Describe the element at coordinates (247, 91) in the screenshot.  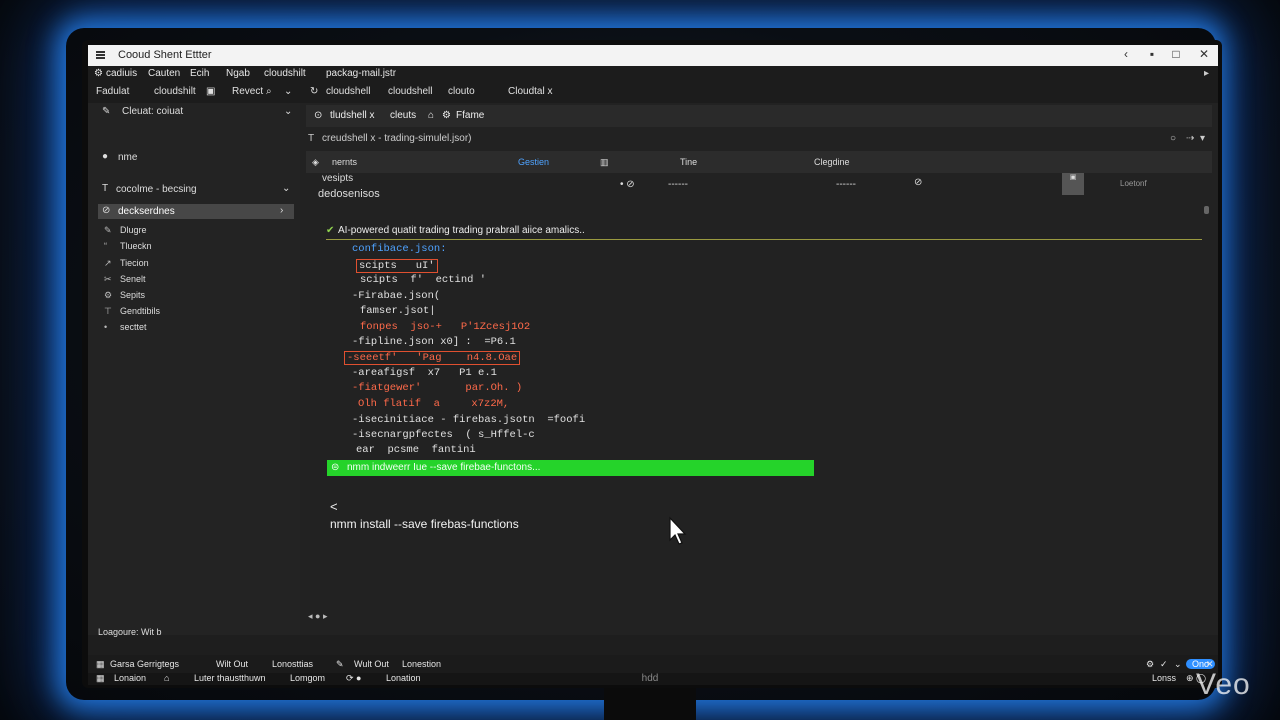
I see `toolbar-item: Revect` at that location.